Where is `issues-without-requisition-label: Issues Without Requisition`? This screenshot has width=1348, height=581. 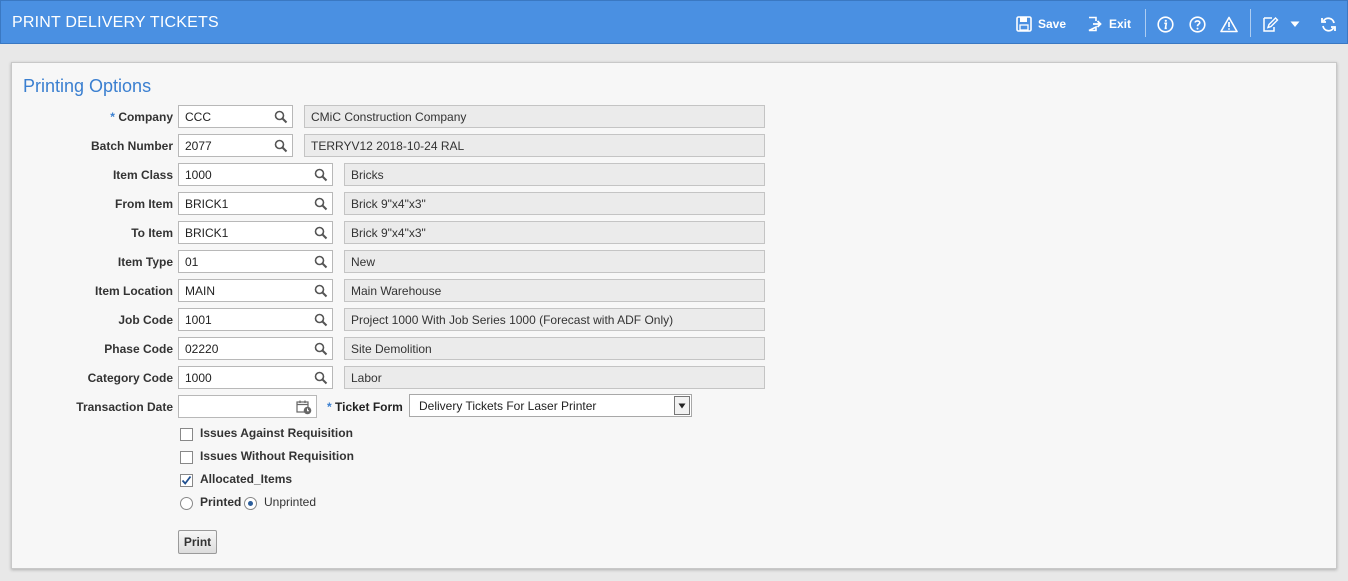 issues-without-requisition-label: Issues Without Requisition is located at coordinates (277, 456).